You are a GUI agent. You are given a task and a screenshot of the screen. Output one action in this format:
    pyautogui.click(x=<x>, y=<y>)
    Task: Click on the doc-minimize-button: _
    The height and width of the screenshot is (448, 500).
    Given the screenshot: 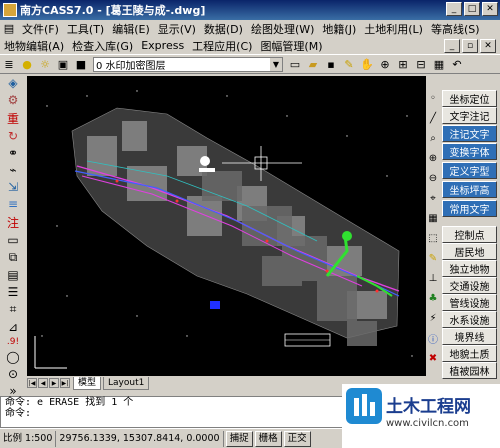 What is the action you would take?
    pyautogui.click(x=452, y=45)
    